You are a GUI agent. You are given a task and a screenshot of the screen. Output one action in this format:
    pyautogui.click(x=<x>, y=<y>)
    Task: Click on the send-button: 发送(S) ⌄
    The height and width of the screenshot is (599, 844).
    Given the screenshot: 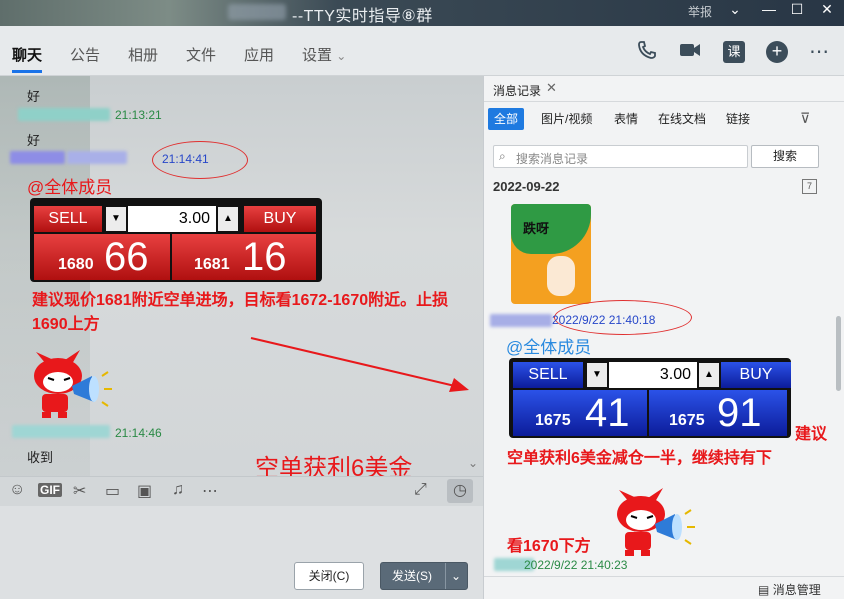 What is the action you would take?
    pyautogui.click(x=424, y=576)
    